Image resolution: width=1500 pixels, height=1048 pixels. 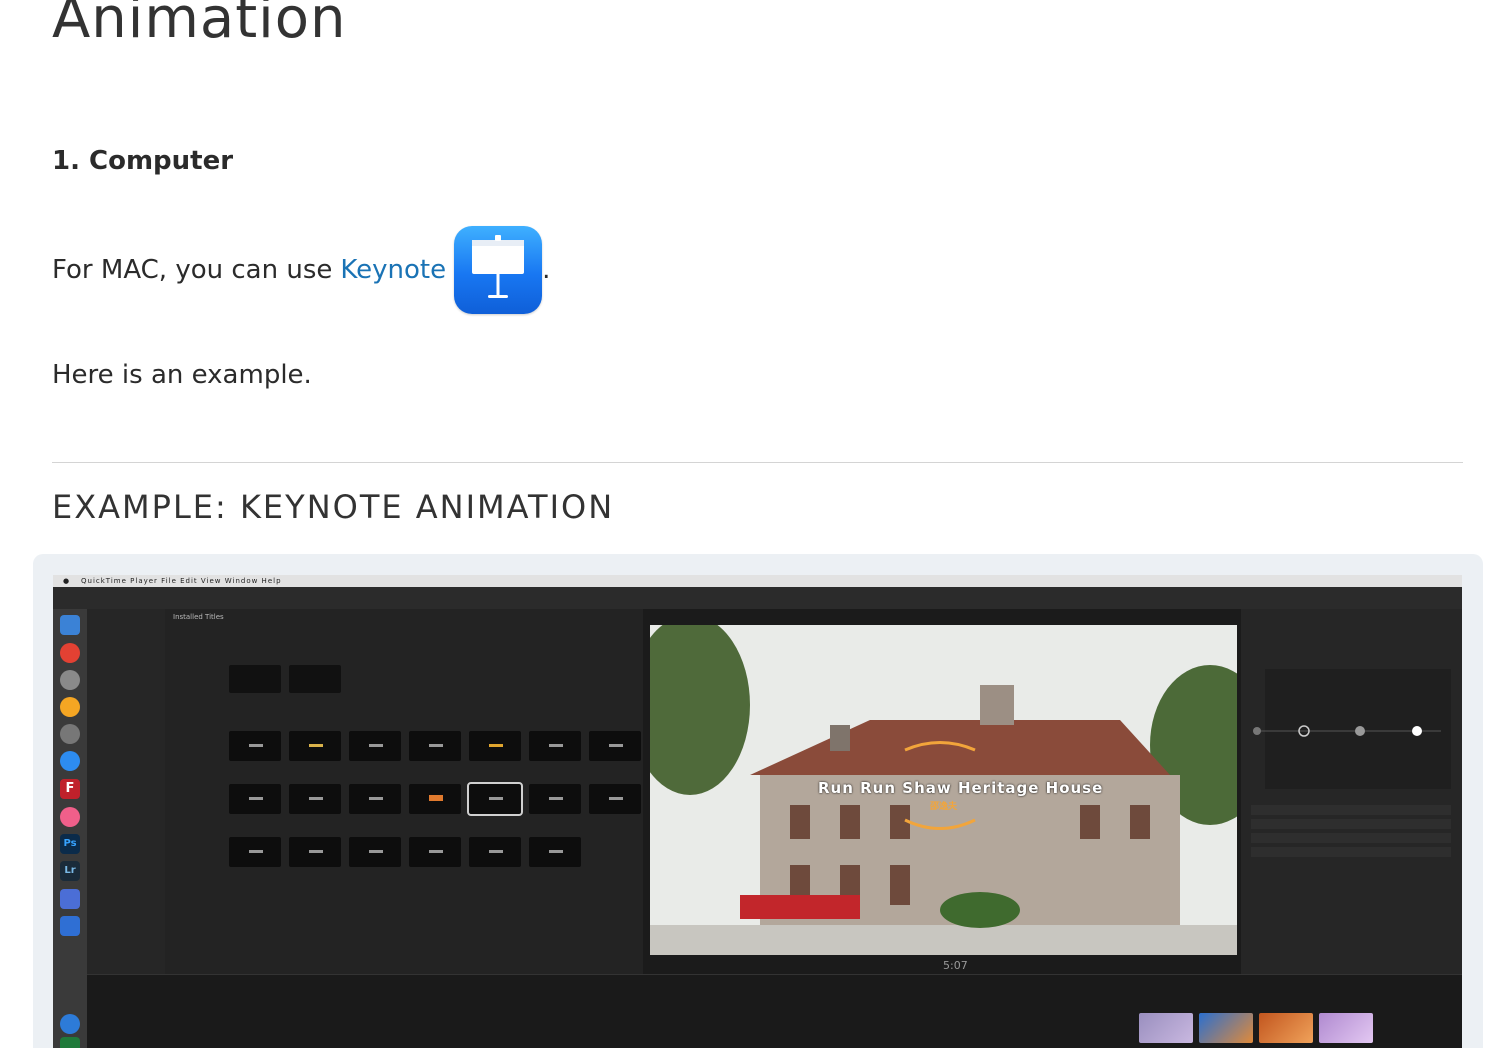 I want to click on section-heading: 1. Computer, so click(x=143, y=161).